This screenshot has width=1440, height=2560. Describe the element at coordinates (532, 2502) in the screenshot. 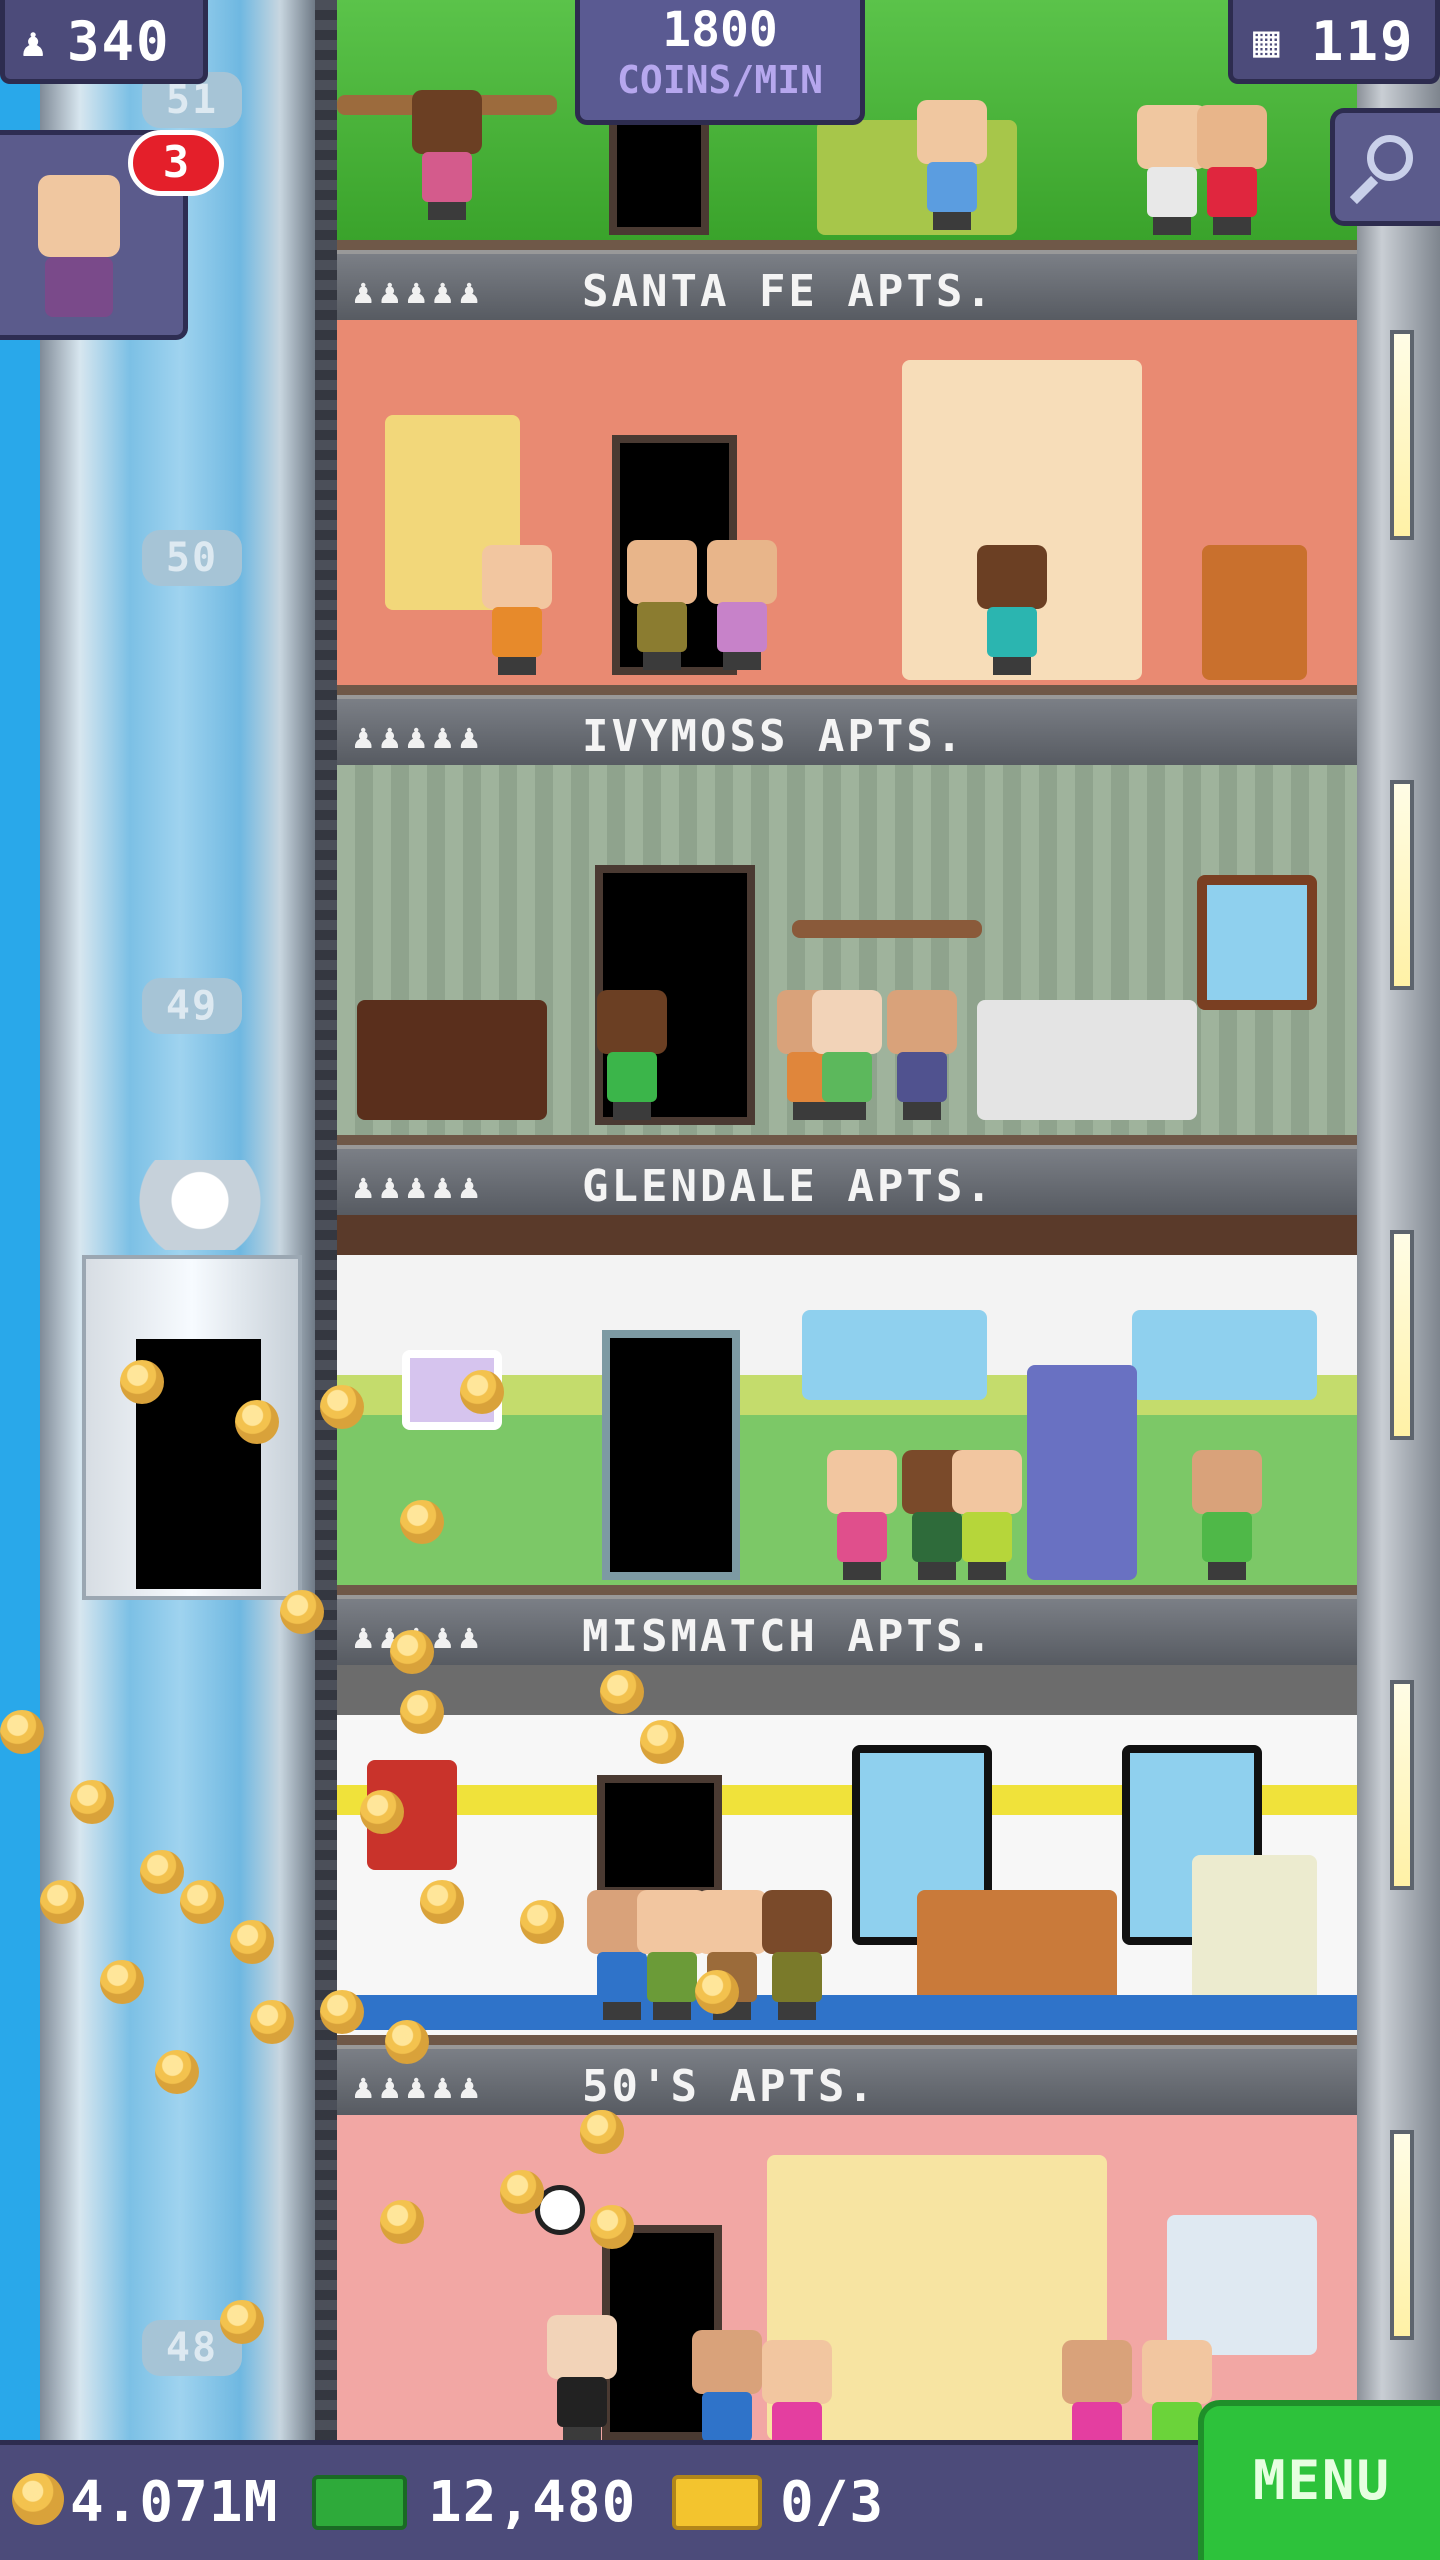

I see `bux-total: 12,480` at that location.